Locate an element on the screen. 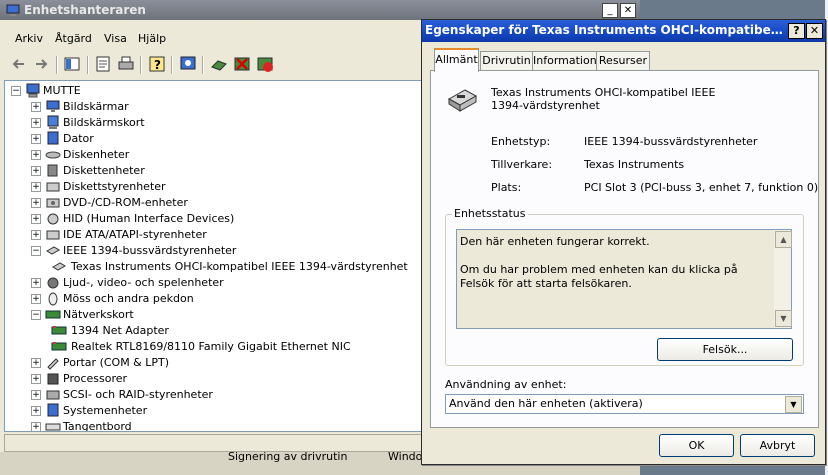 This screenshot has width=828, height=475. uninstall-device-icon is located at coordinates (265, 64).